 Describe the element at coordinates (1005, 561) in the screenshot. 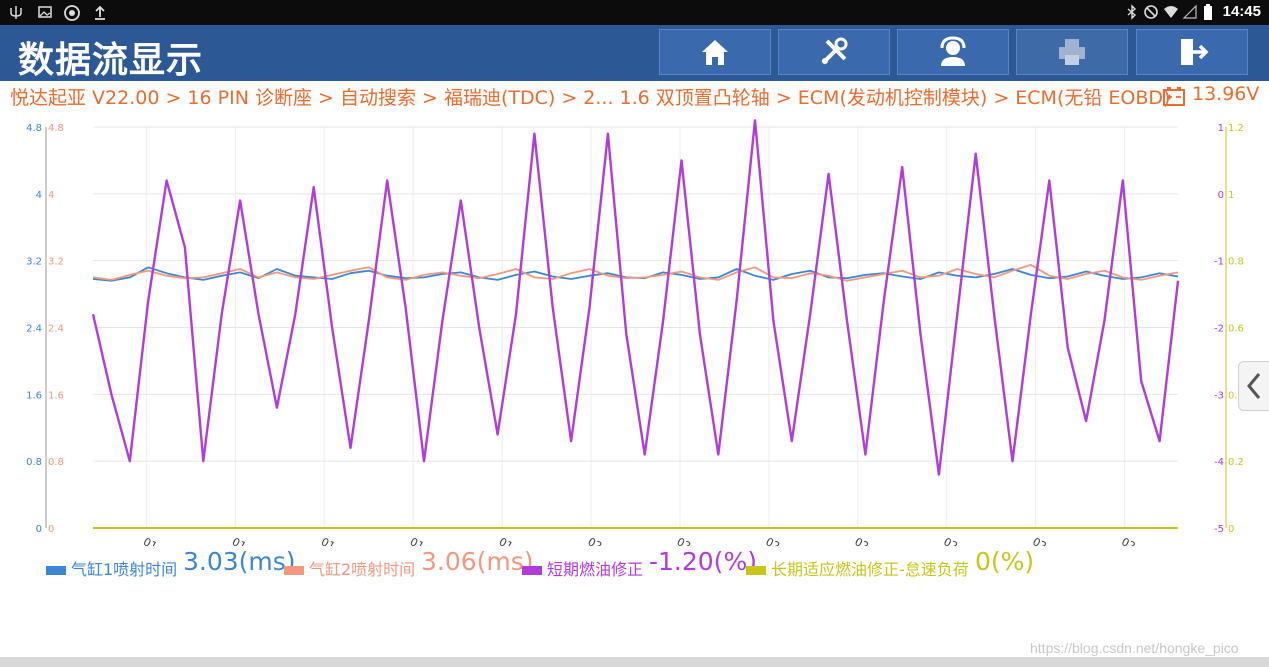

I see `legend-current-value: 0(%)` at that location.